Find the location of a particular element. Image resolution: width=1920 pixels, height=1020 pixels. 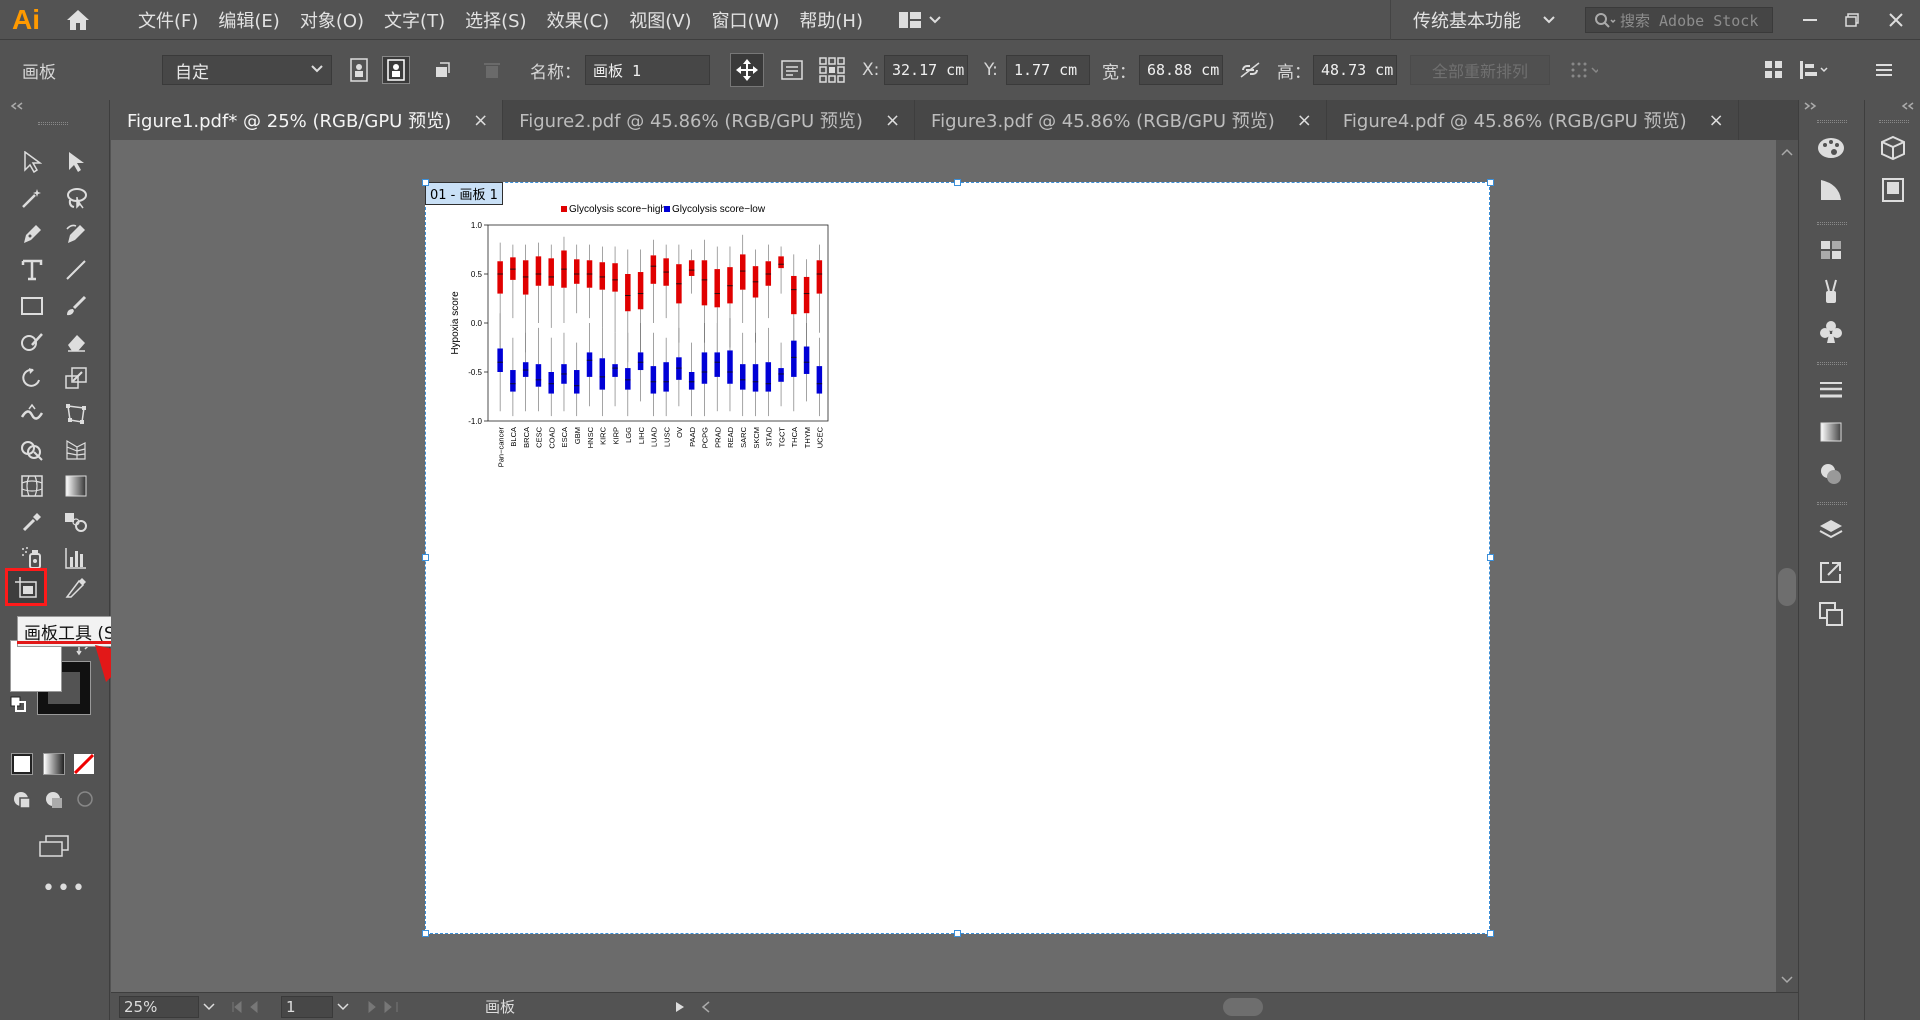

rotate-tool is located at coordinates (32, 378).